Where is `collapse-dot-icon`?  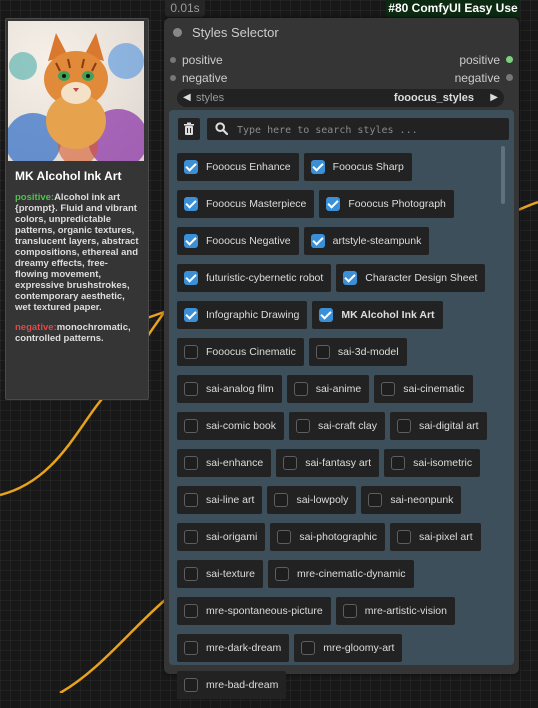 collapse-dot-icon is located at coordinates (177, 32).